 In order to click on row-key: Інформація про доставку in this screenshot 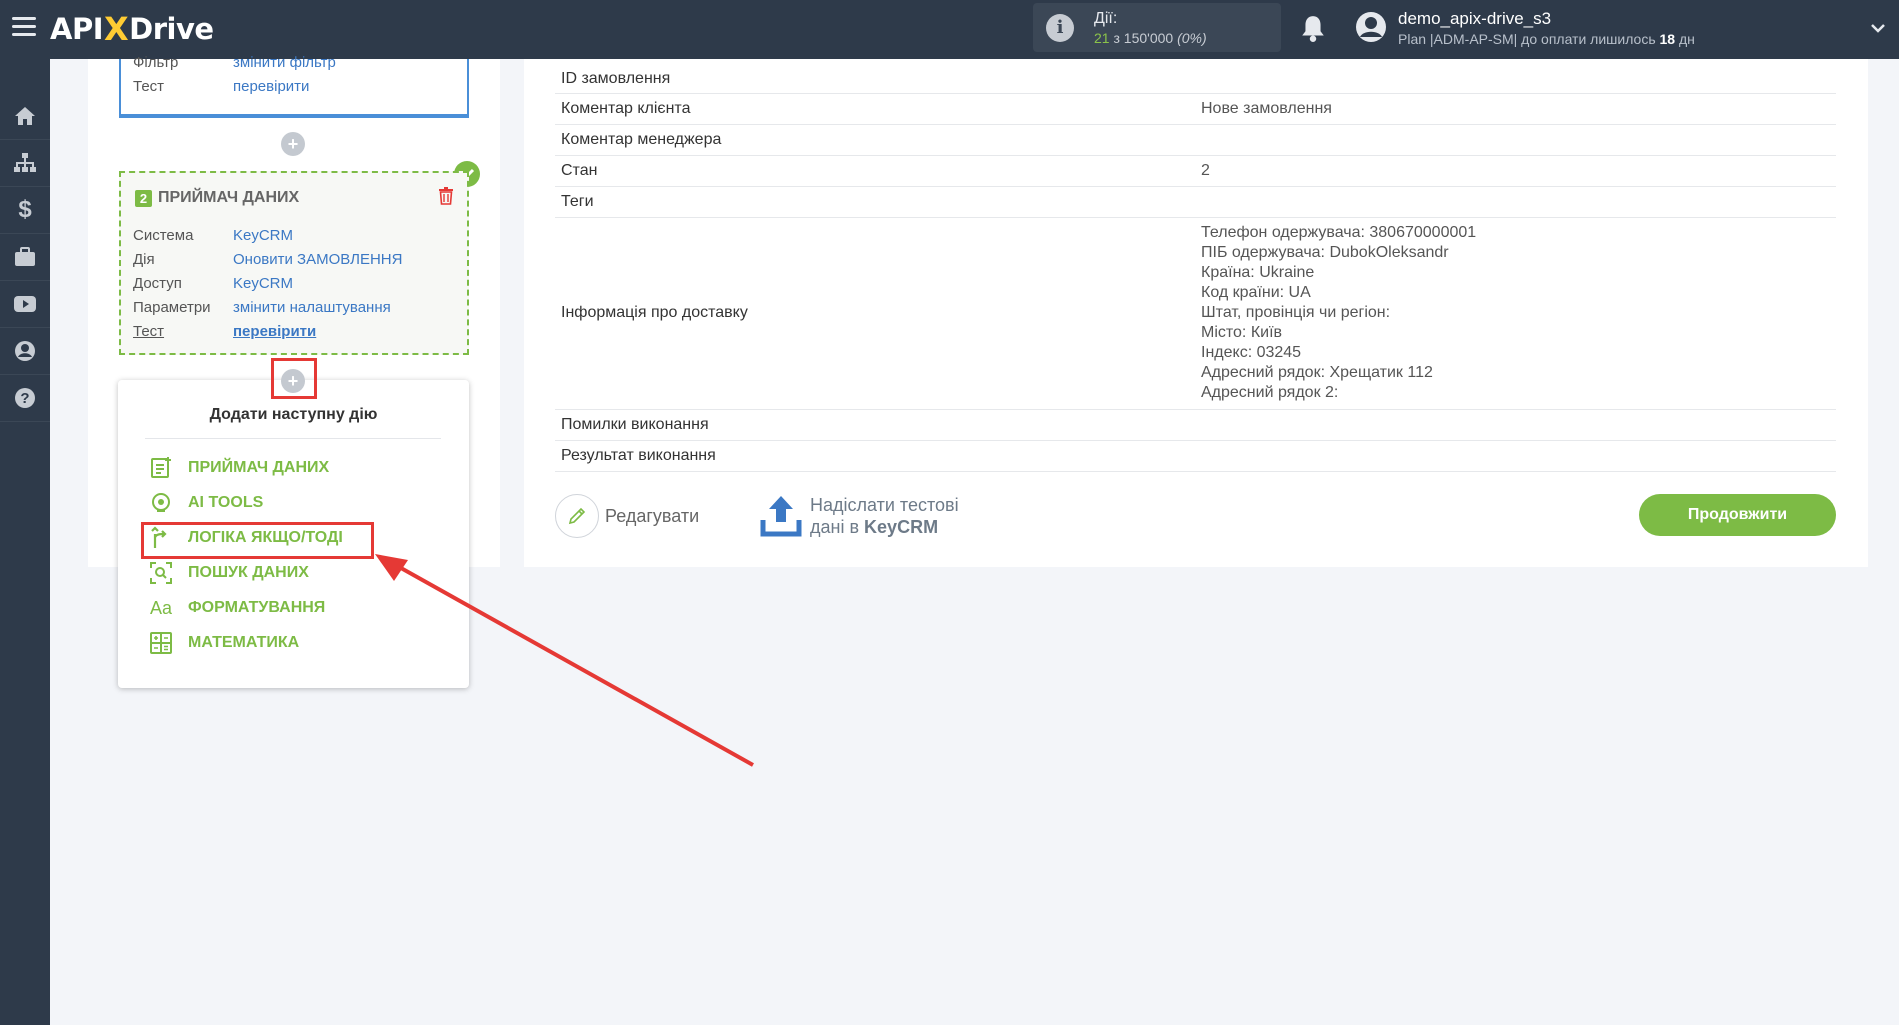, I will do `click(654, 312)`.